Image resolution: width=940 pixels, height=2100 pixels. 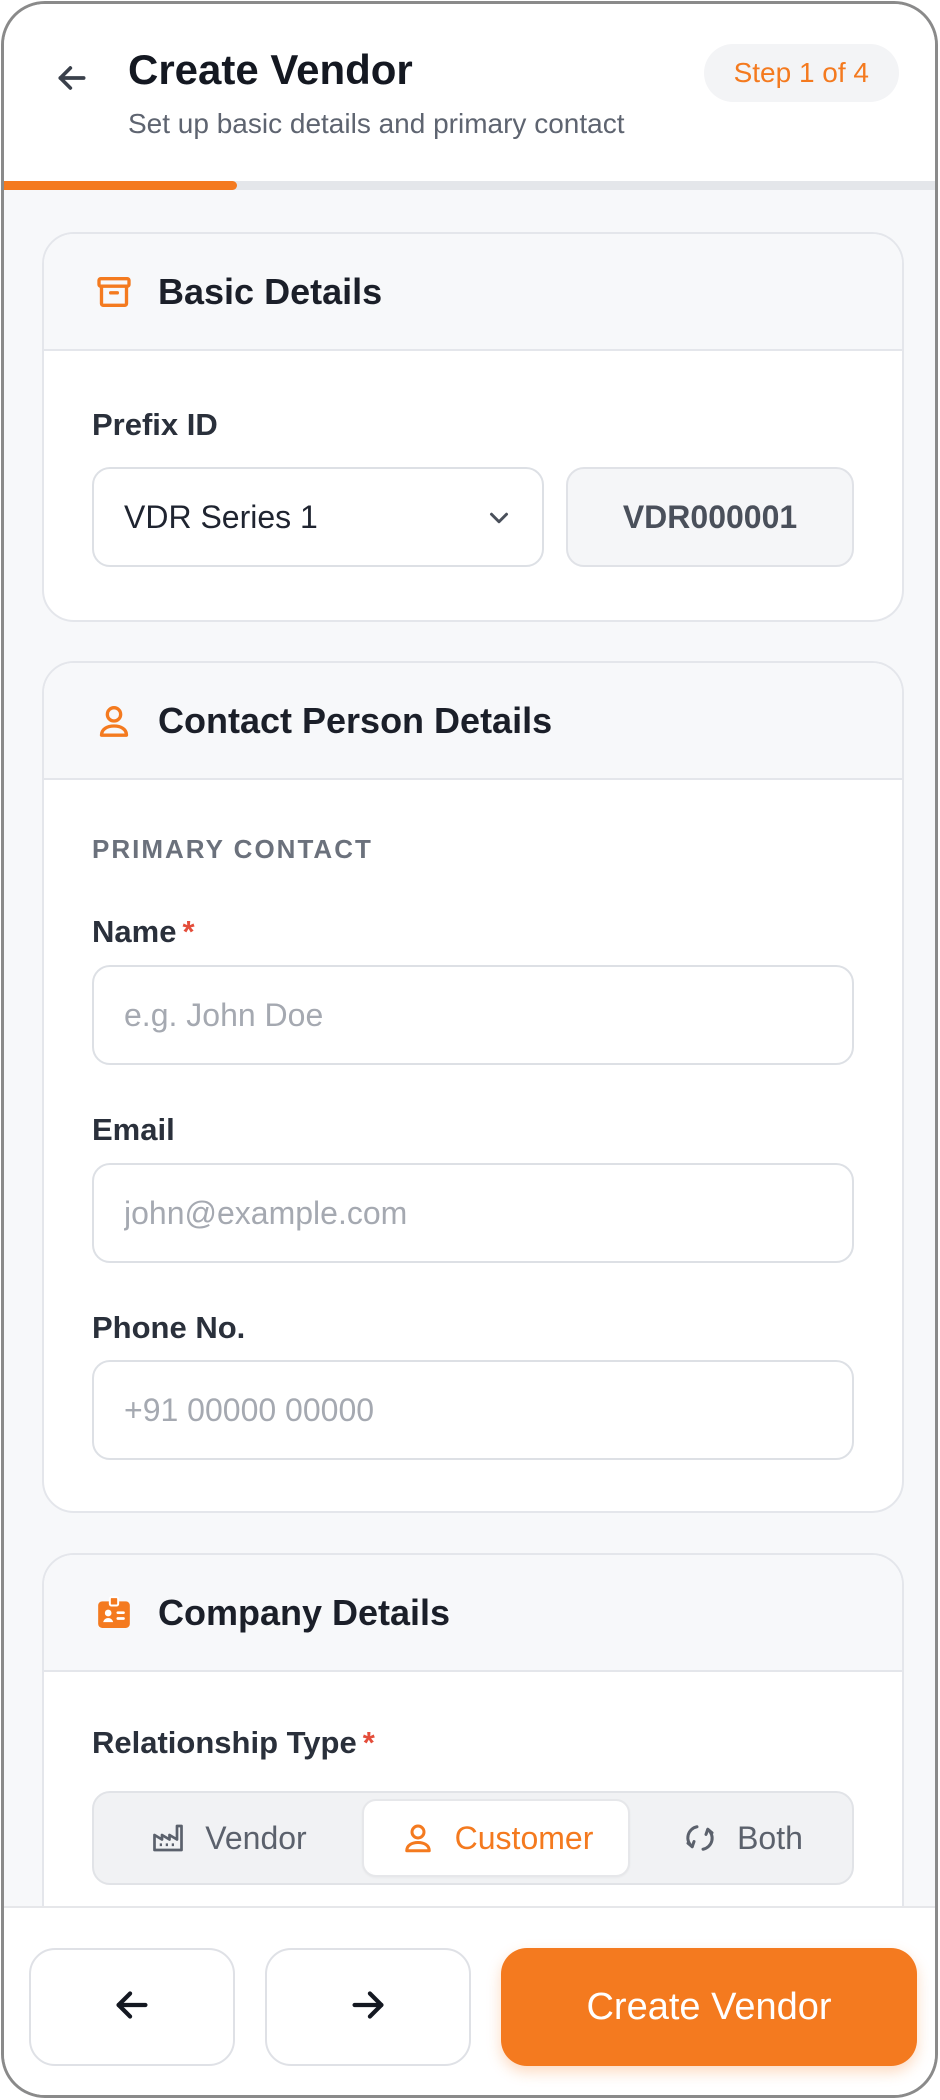 I want to click on prefix-id-label: Prefix ID, so click(x=155, y=424).